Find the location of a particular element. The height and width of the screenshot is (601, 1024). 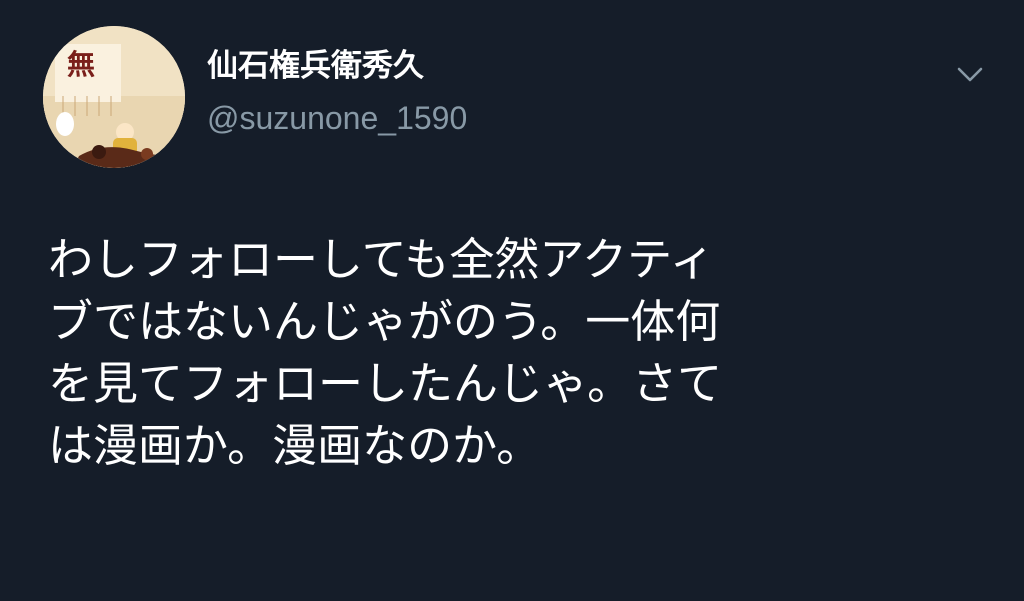

avatar-image: 無 is located at coordinates (114, 97).